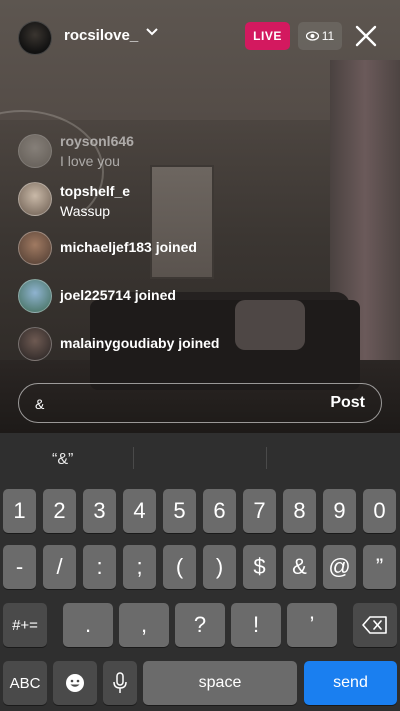  What do you see at coordinates (200, 625) in the screenshot?
I see `key-question: ?` at bounding box center [200, 625].